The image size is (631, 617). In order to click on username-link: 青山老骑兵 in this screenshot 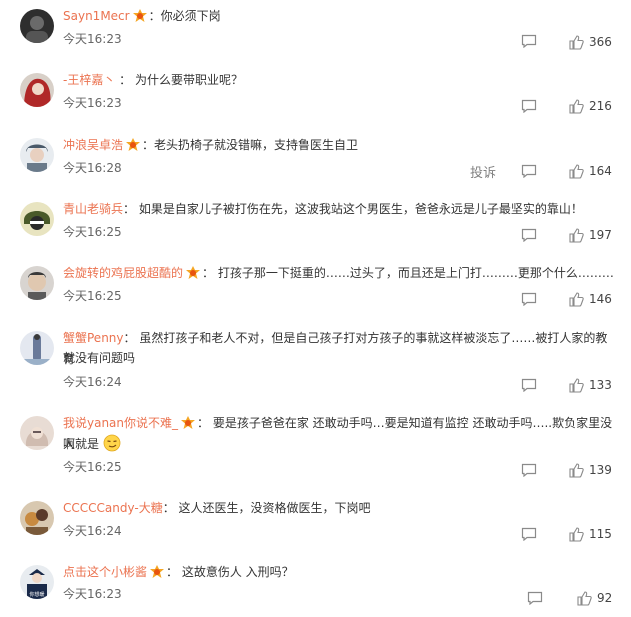, I will do `click(93, 209)`.